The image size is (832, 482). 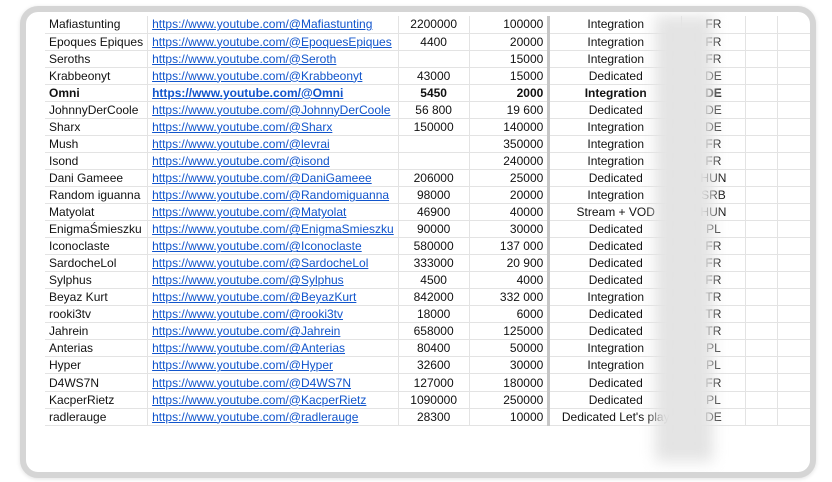 I want to click on channel-name-cell: Hyper, so click(x=97, y=365).